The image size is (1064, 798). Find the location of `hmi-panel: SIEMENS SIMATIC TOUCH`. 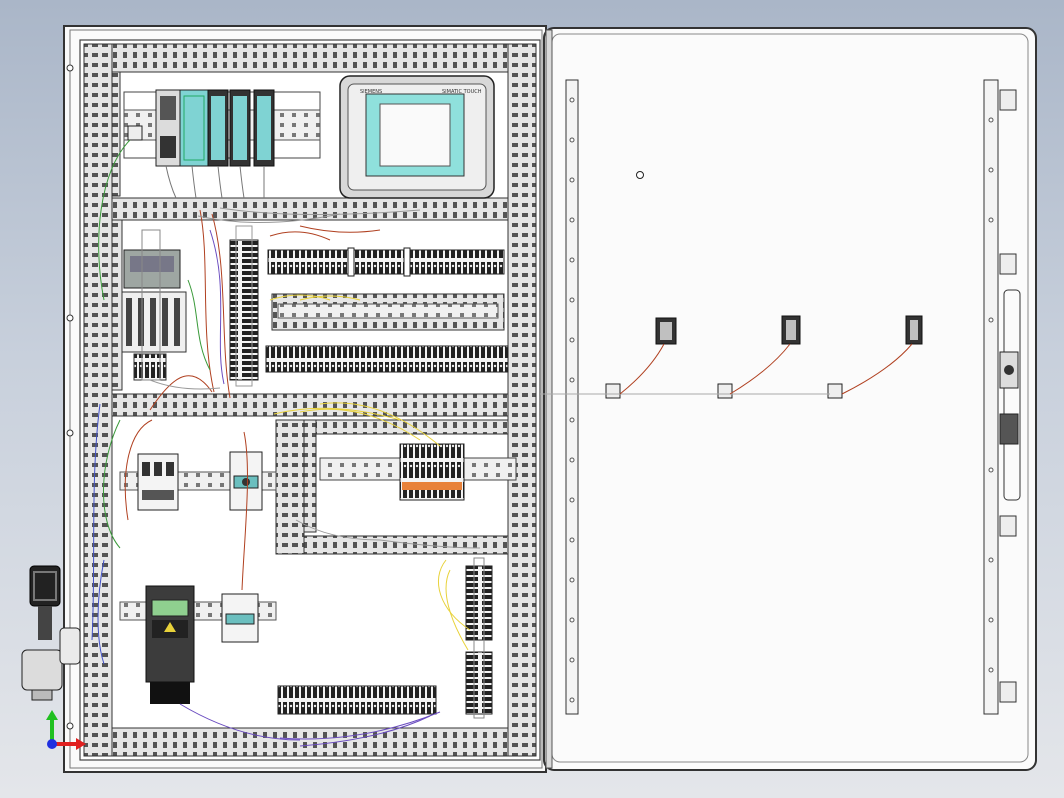

hmi-panel: SIEMENS SIMATIC TOUCH is located at coordinates (417, 137).